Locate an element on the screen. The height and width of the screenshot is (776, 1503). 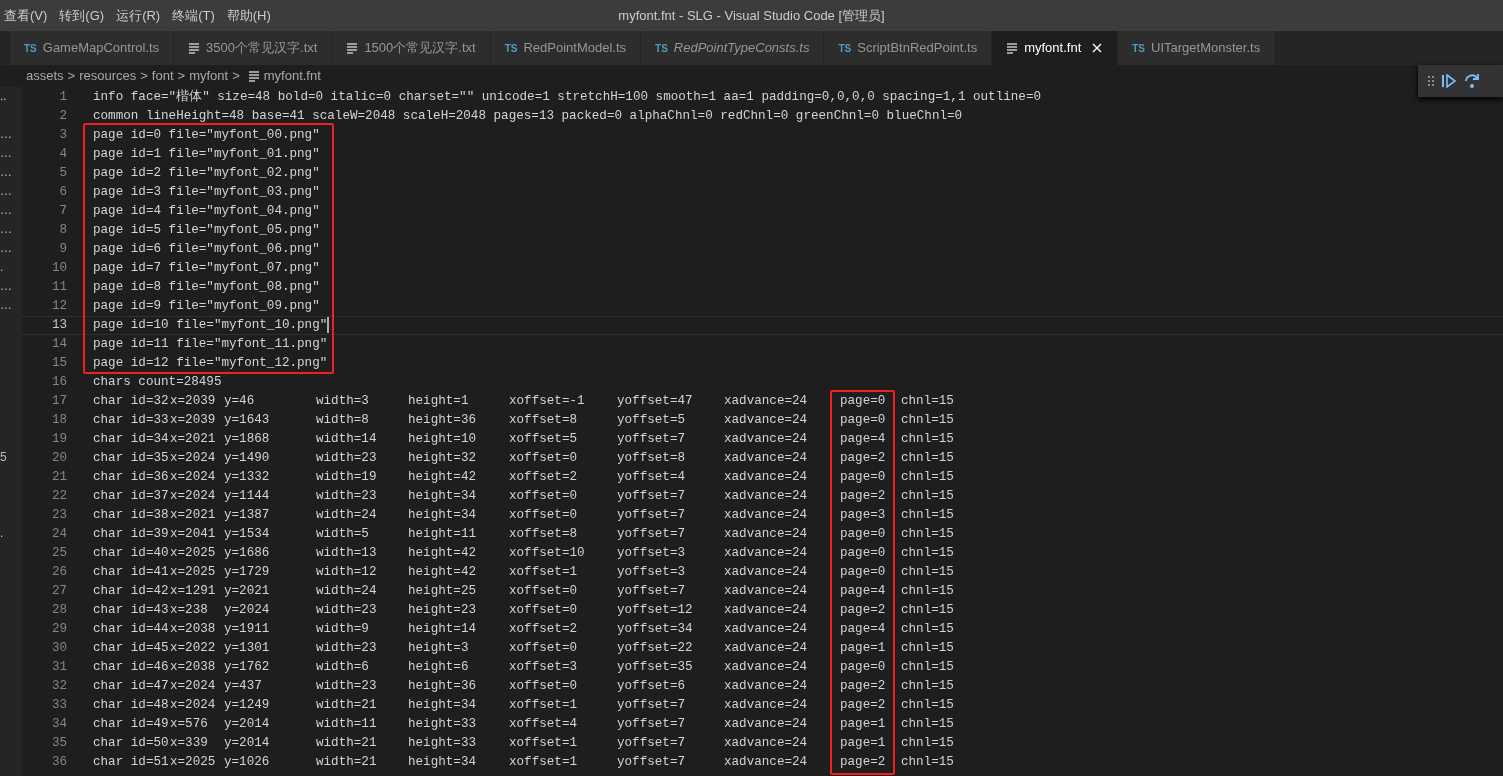
line-number: 28 is located at coordinates (58, 610).